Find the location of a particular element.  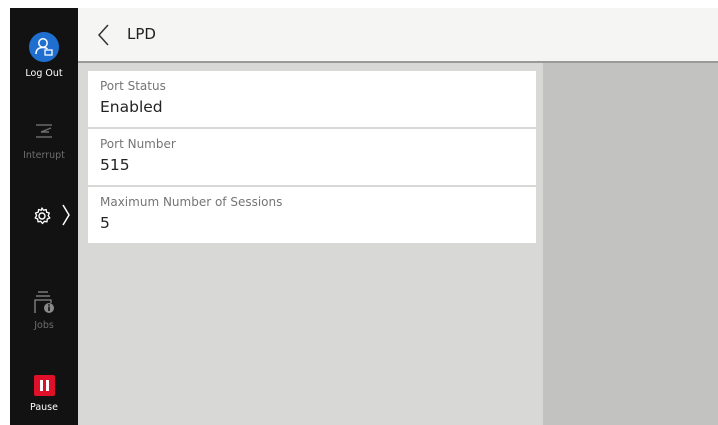

page-title: LPD is located at coordinates (141, 34).